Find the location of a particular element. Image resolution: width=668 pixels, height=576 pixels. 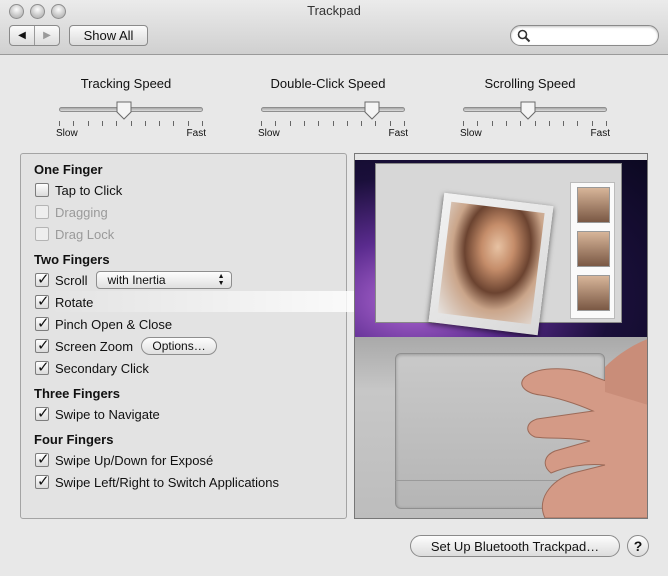

demo-thumbnail-sidebar is located at coordinates (592, 250).